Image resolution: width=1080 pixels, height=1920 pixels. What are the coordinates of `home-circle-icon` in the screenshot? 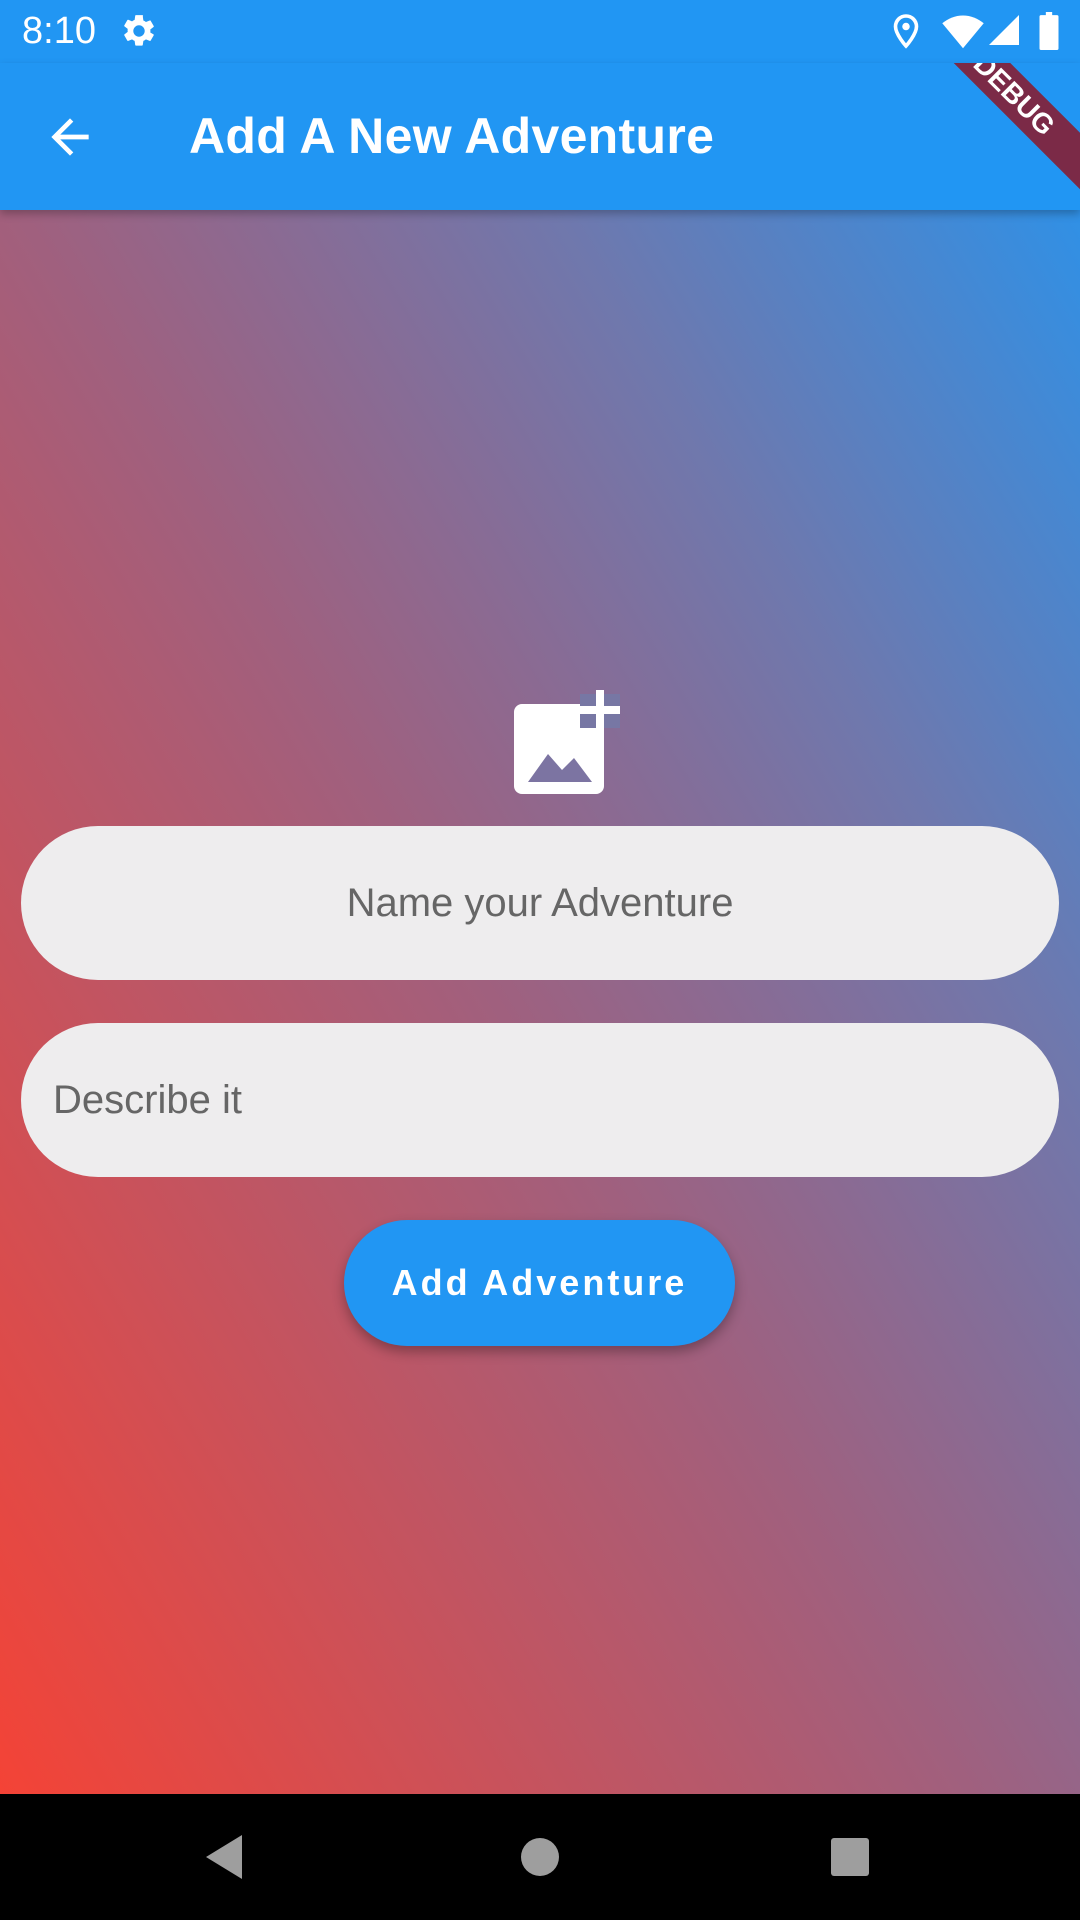 It's located at (540, 1857).